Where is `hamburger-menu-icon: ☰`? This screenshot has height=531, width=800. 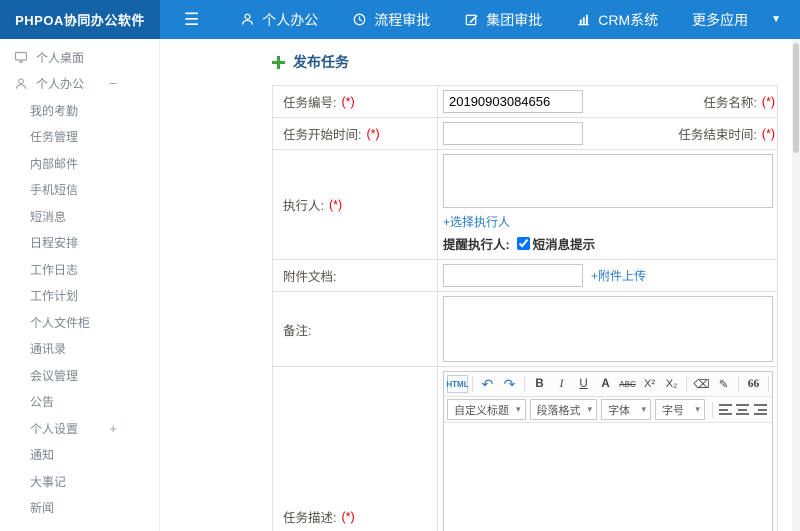 hamburger-menu-icon: ☰ is located at coordinates (191, 19).